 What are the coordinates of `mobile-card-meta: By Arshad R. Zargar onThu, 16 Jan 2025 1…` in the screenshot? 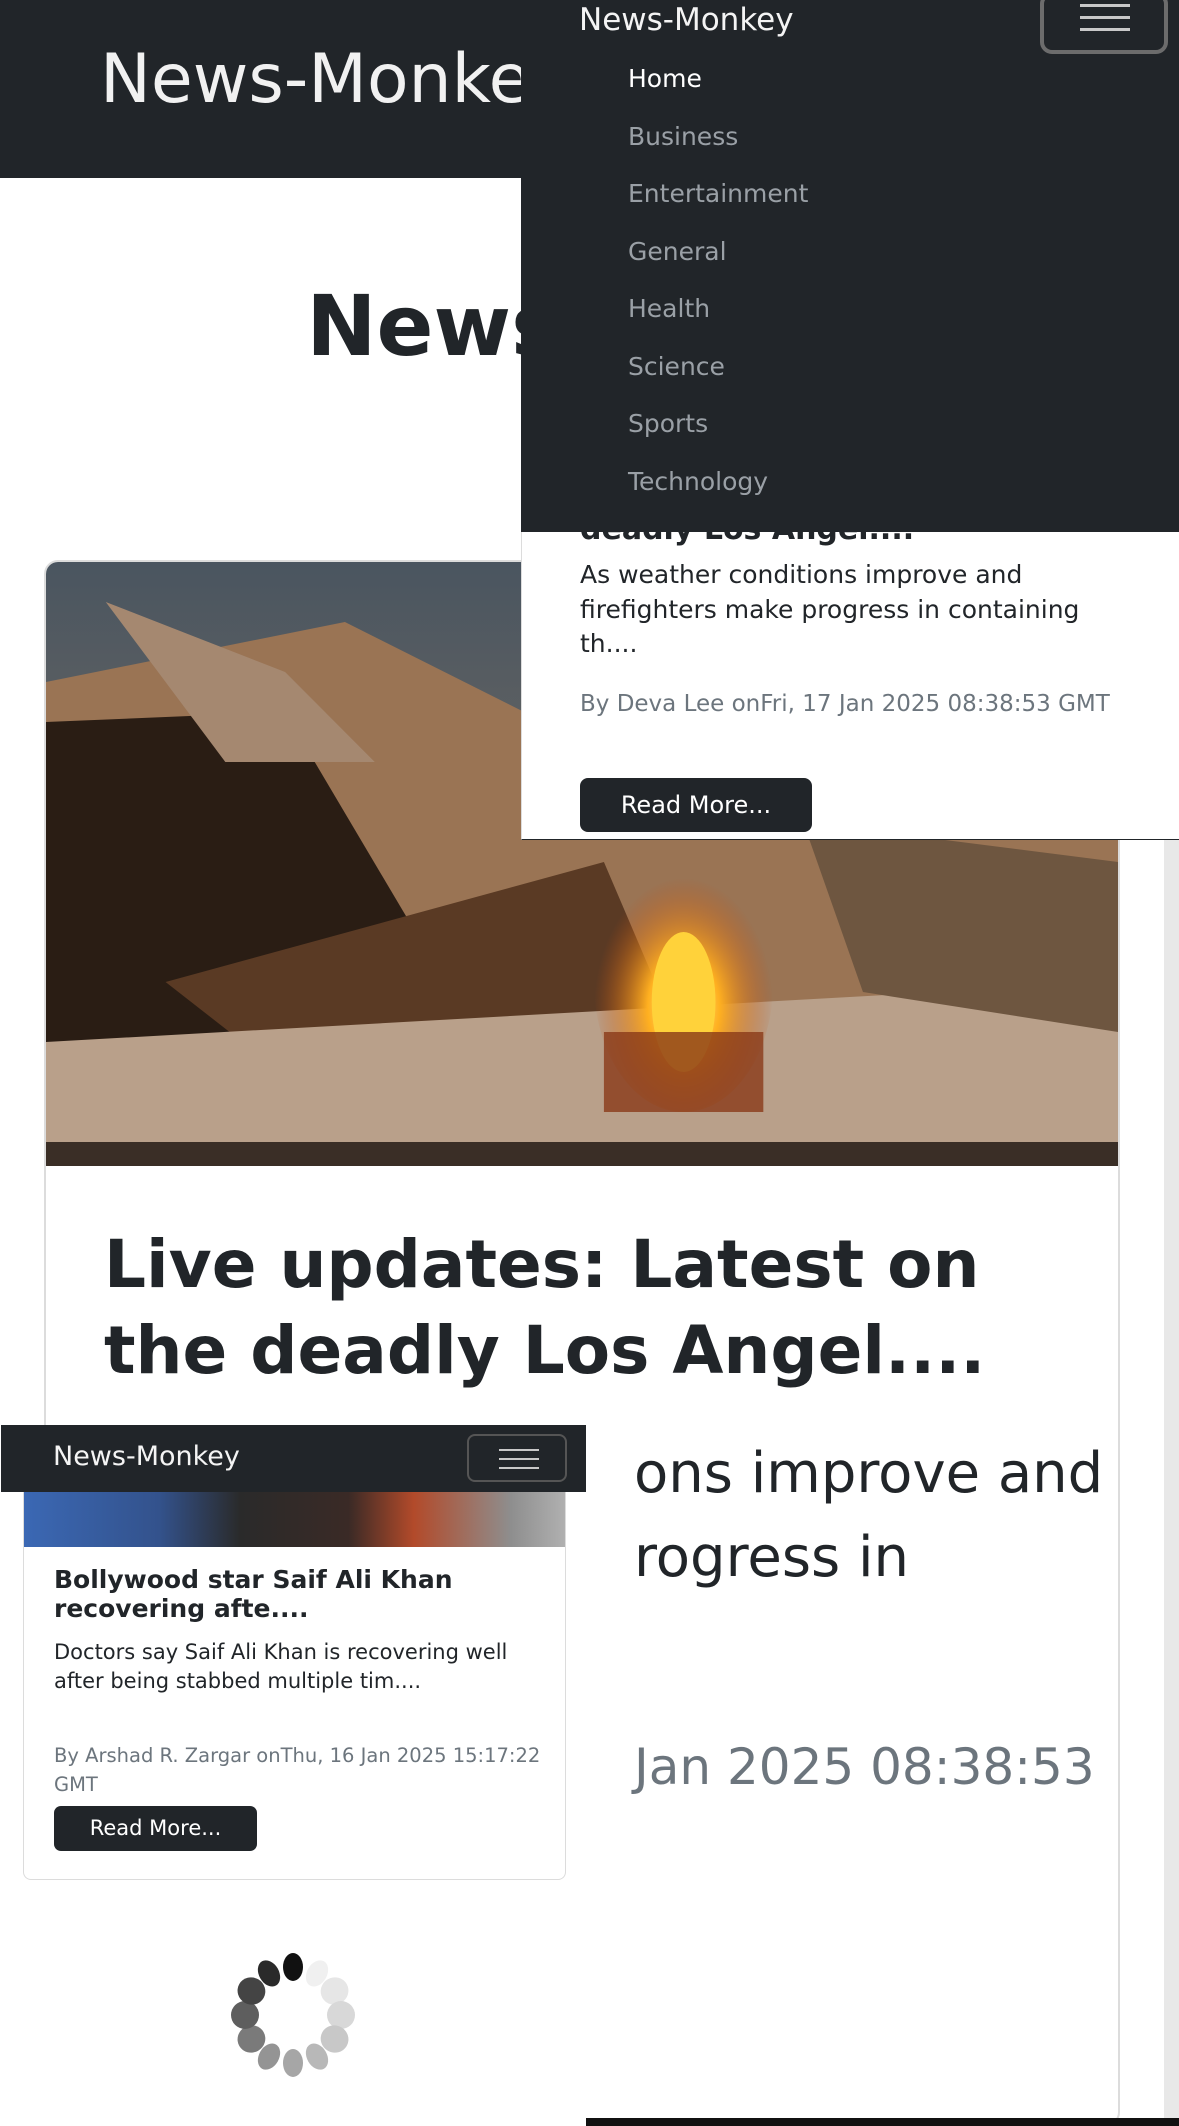 It's located at (297, 1770).